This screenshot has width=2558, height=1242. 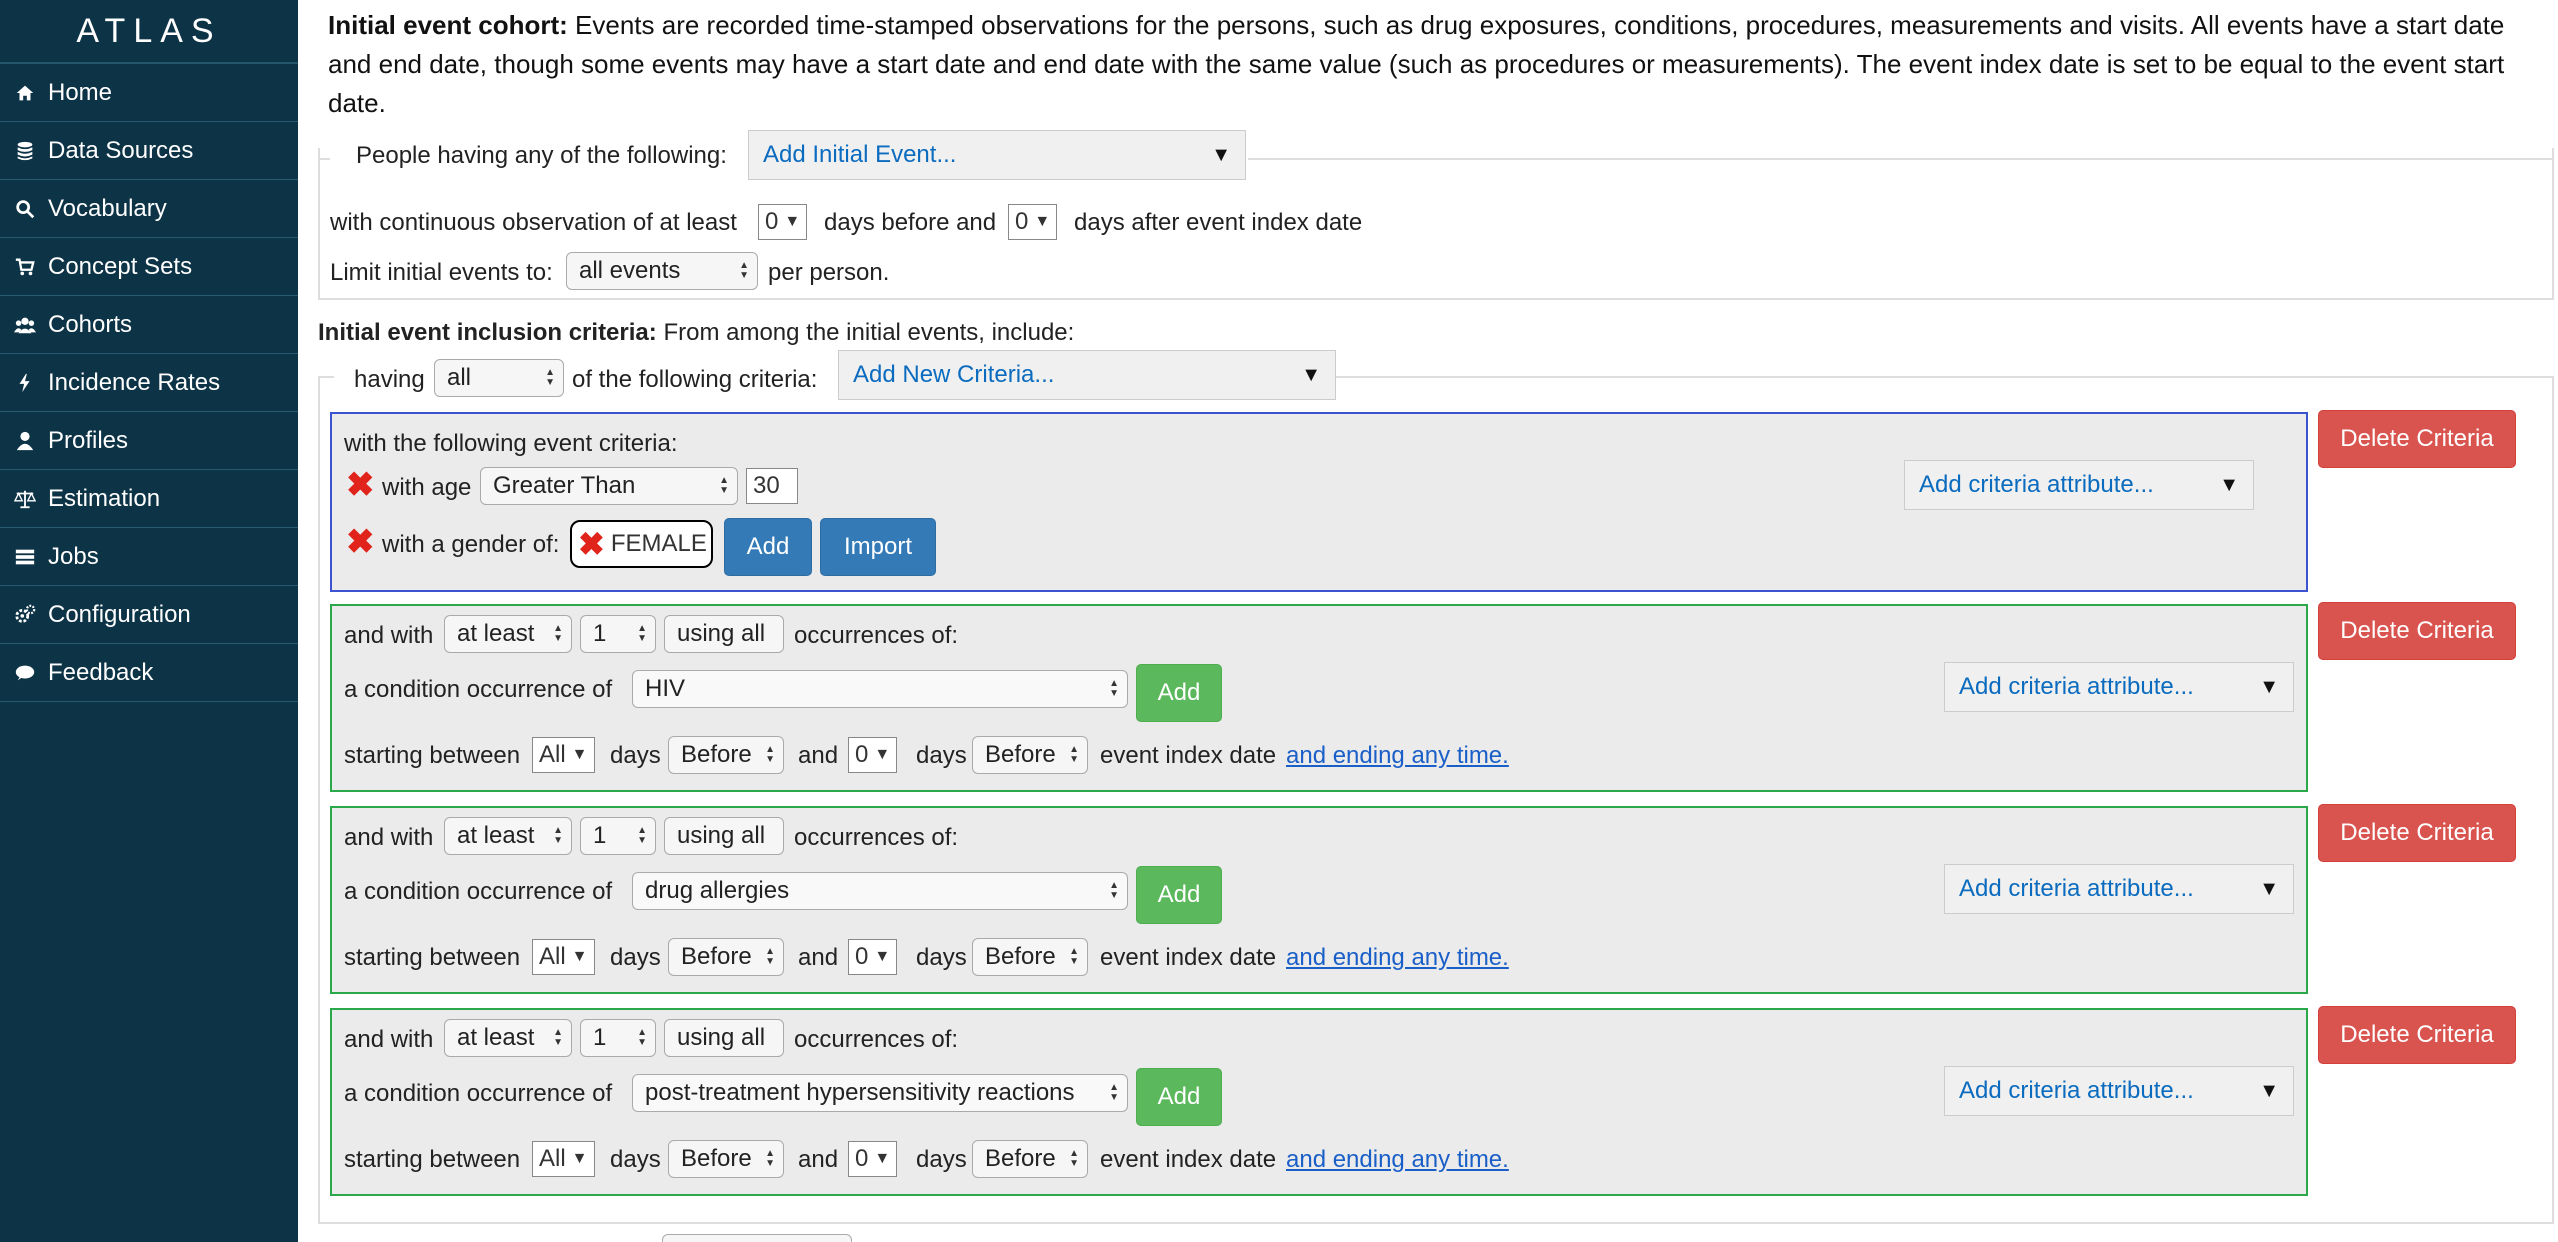 What do you see at coordinates (768, 547) in the screenshot?
I see `add-gender-button: Add` at bounding box center [768, 547].